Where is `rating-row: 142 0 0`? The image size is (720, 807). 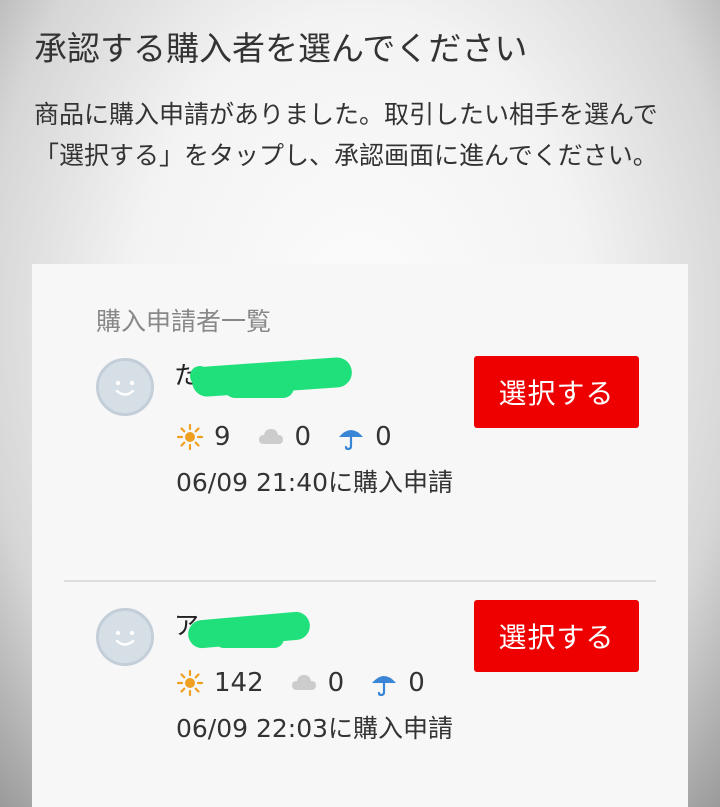 rating-row: 142 0 0 is located at coordinates (313, 683).